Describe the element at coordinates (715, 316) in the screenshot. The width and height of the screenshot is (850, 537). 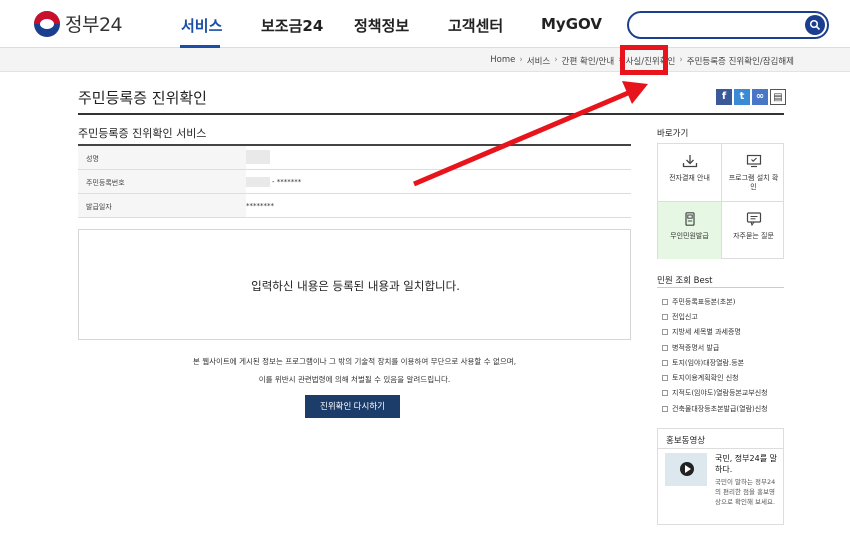
I see `list-item: 전입신고` at that location.